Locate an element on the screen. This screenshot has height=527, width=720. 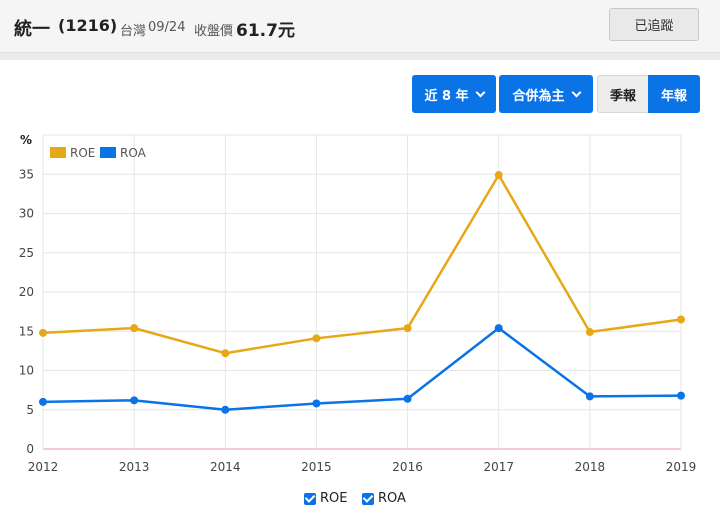
price-date: 09/24 is located at coordinates (167, 27).